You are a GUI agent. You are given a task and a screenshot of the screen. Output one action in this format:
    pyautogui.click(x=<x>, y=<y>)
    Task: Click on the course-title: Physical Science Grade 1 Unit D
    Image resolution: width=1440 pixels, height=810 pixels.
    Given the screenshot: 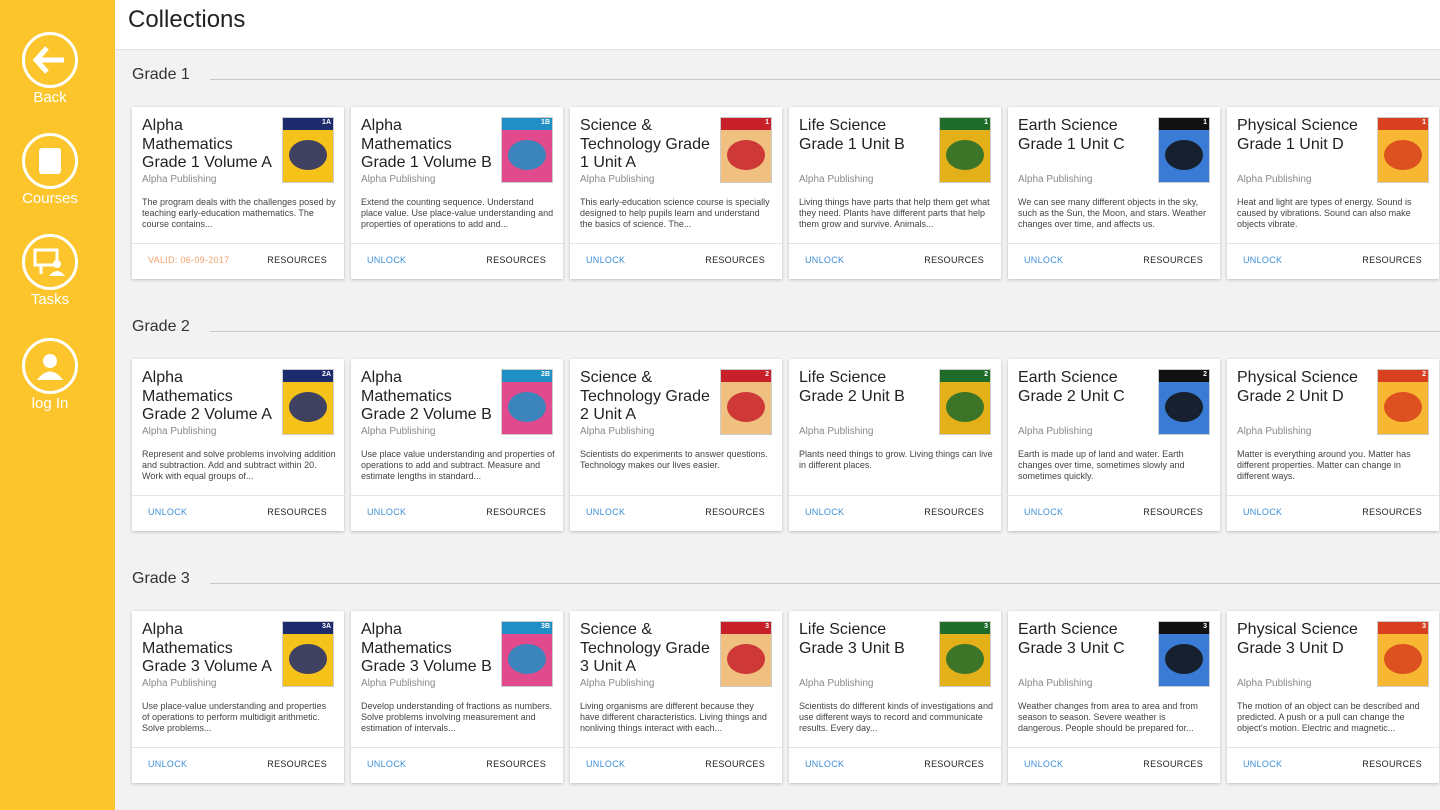 What is the action you would take?
    pyautogui.click(x=1304, y=135)
    